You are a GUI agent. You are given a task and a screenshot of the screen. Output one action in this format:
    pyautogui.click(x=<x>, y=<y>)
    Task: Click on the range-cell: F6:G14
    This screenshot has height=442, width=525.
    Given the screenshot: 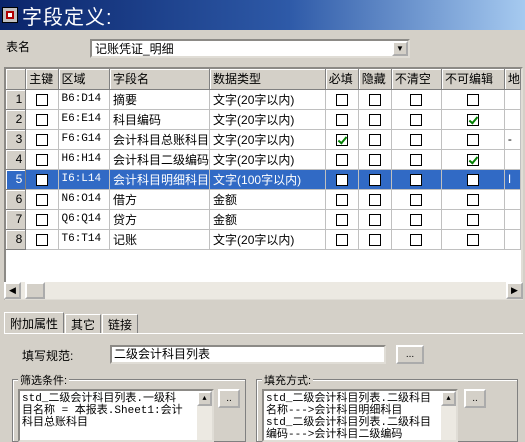 What is the action you would take?
    pyautogui.click(x=84, y=139)
    